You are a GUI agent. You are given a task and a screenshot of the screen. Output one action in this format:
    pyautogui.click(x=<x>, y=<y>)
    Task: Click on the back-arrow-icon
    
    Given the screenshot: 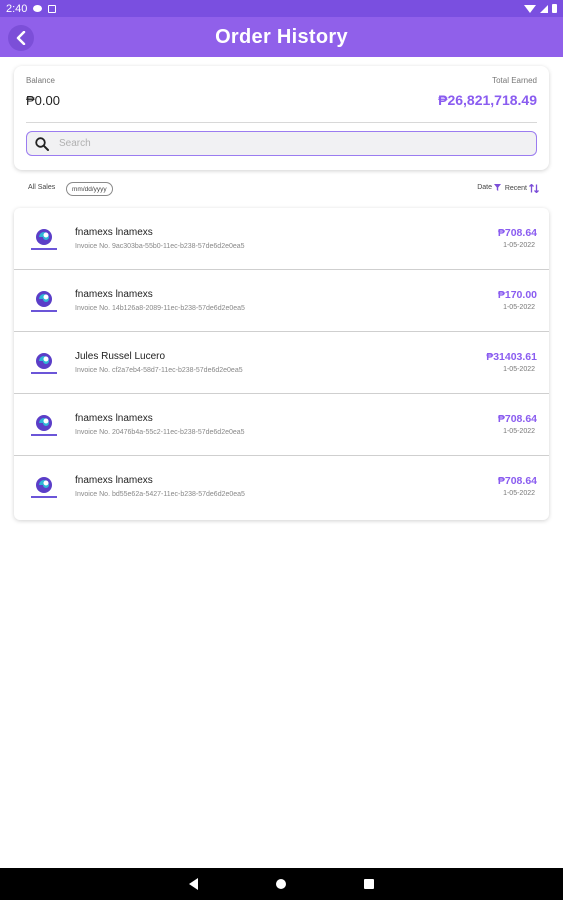 What is the action you would take?
    pyautogui.click(x=21, y=38)
    